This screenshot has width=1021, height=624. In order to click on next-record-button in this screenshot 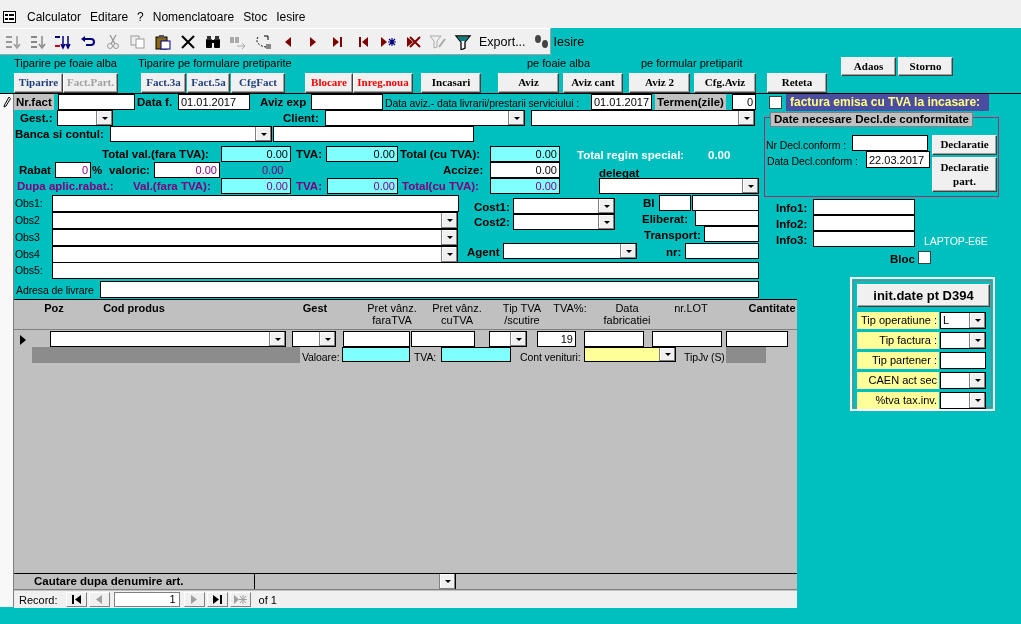, I will do `click(194, 599)`.